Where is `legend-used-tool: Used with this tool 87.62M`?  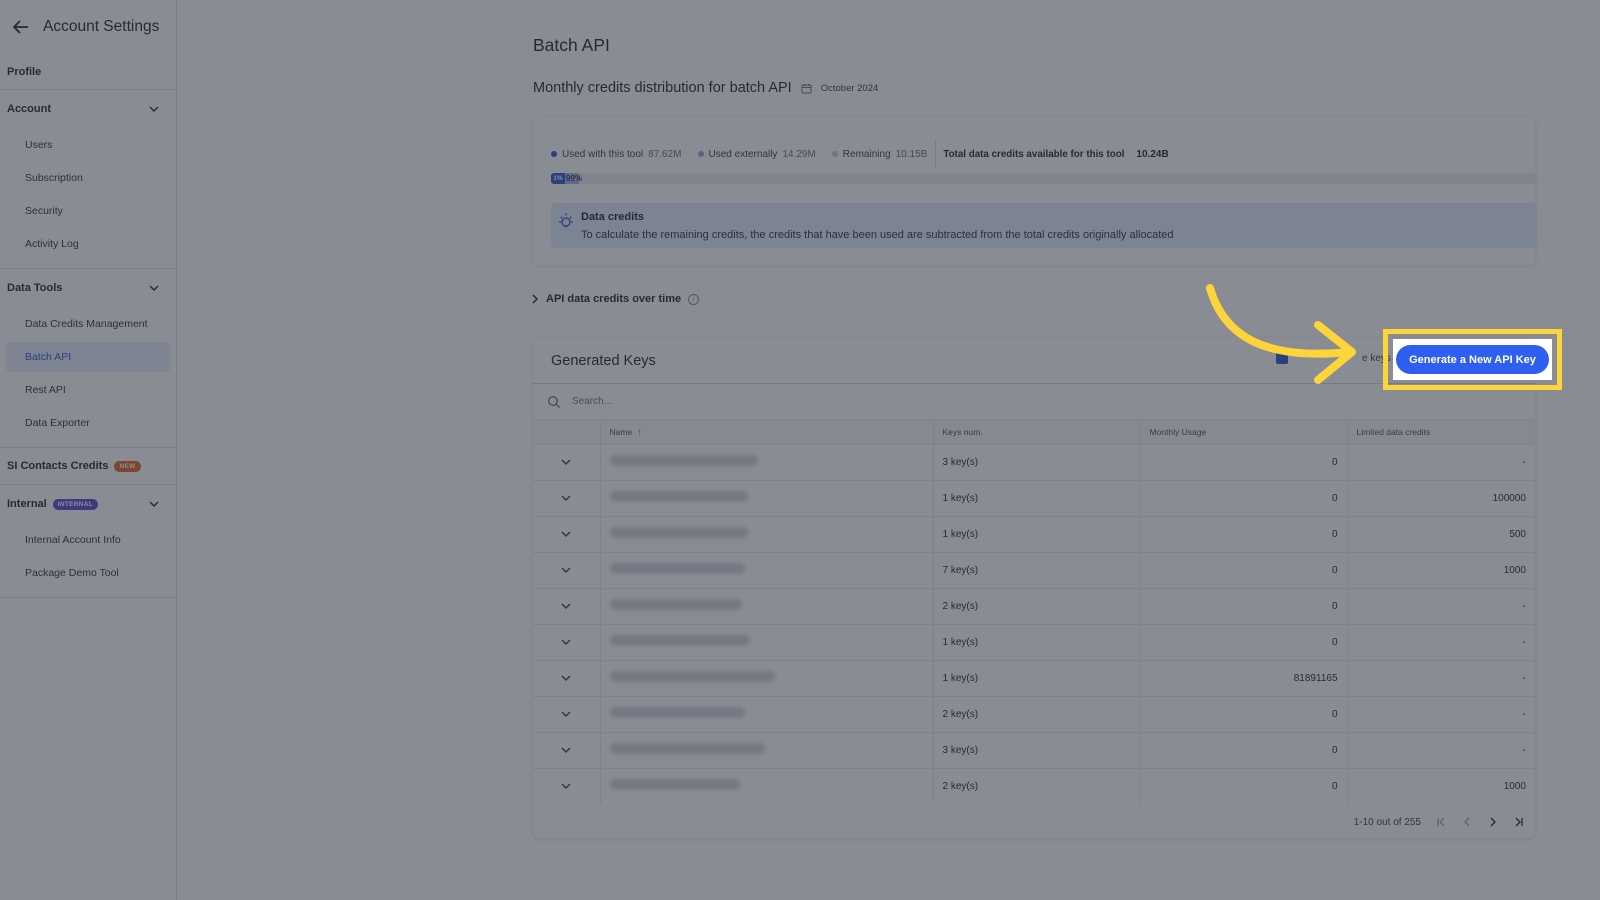 legend-used-tool: Used with this tool 87.62M is located at coordinates (616, 154).